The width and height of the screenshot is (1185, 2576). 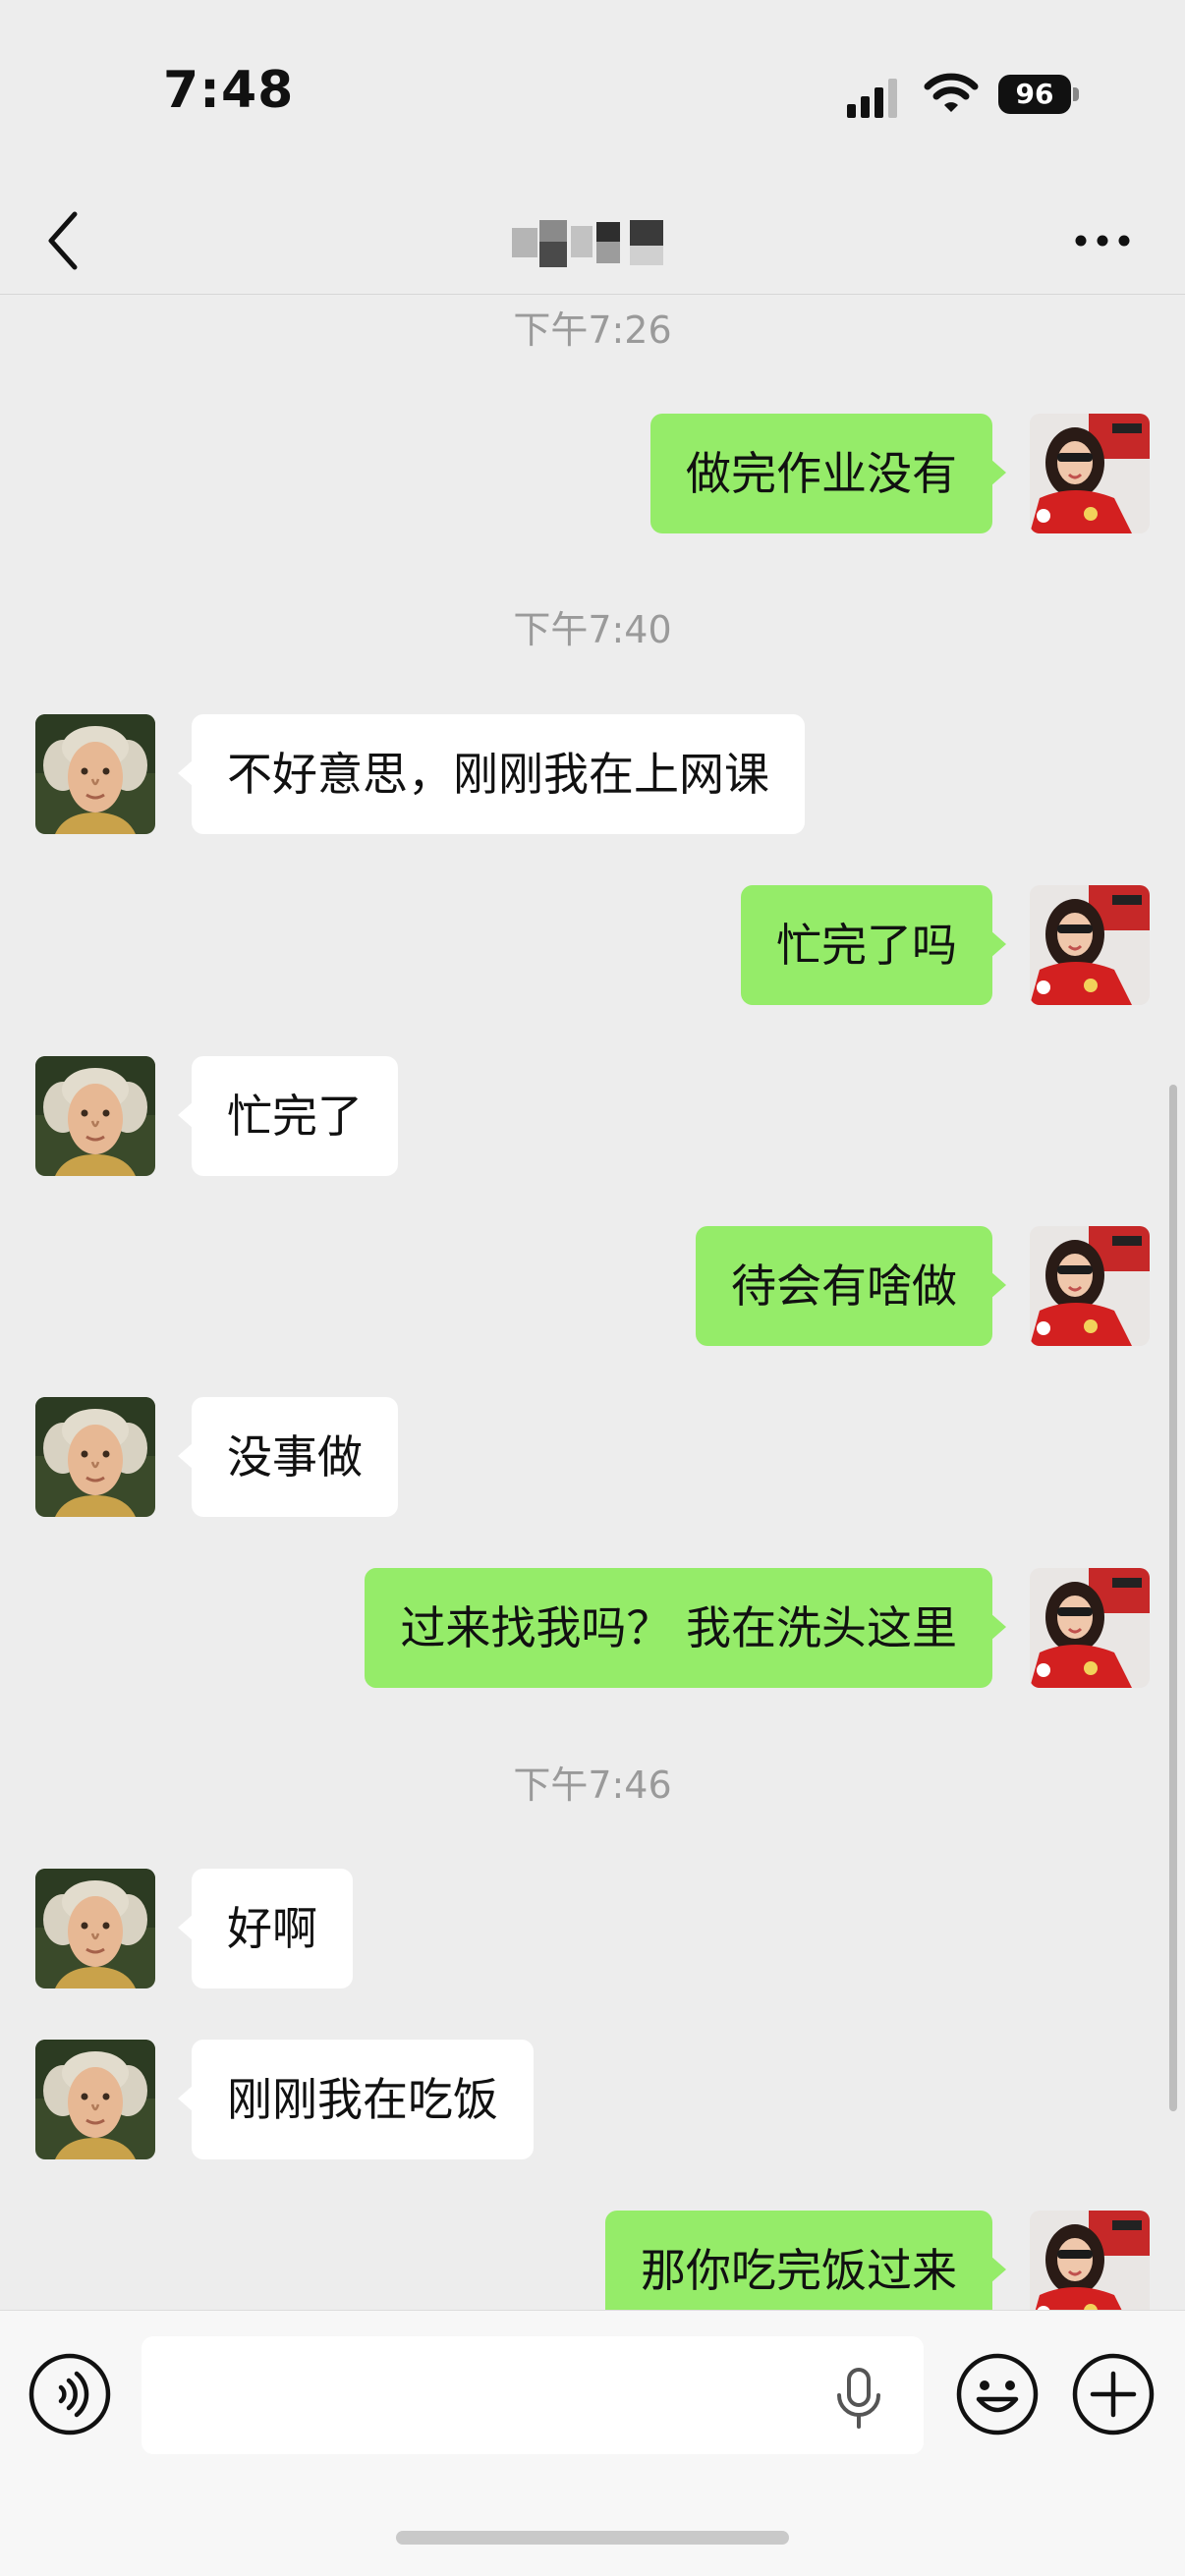 I want to click on message-input, so click(x=532, y=2395).